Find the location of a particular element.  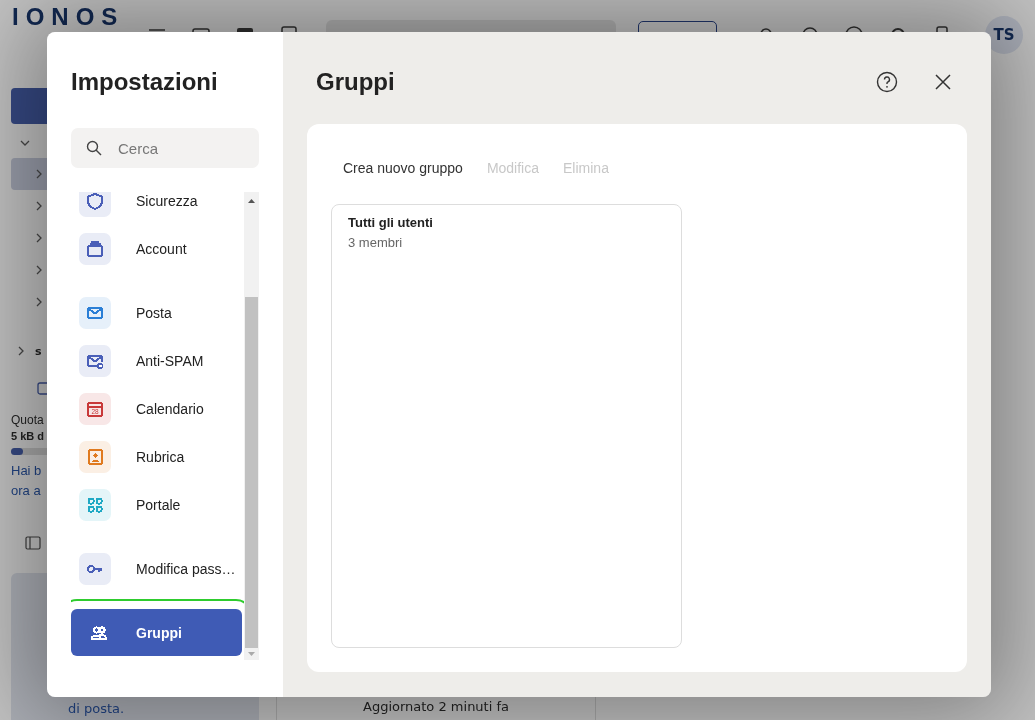

page-title: Gruppi is located at coordinates (355, 82).